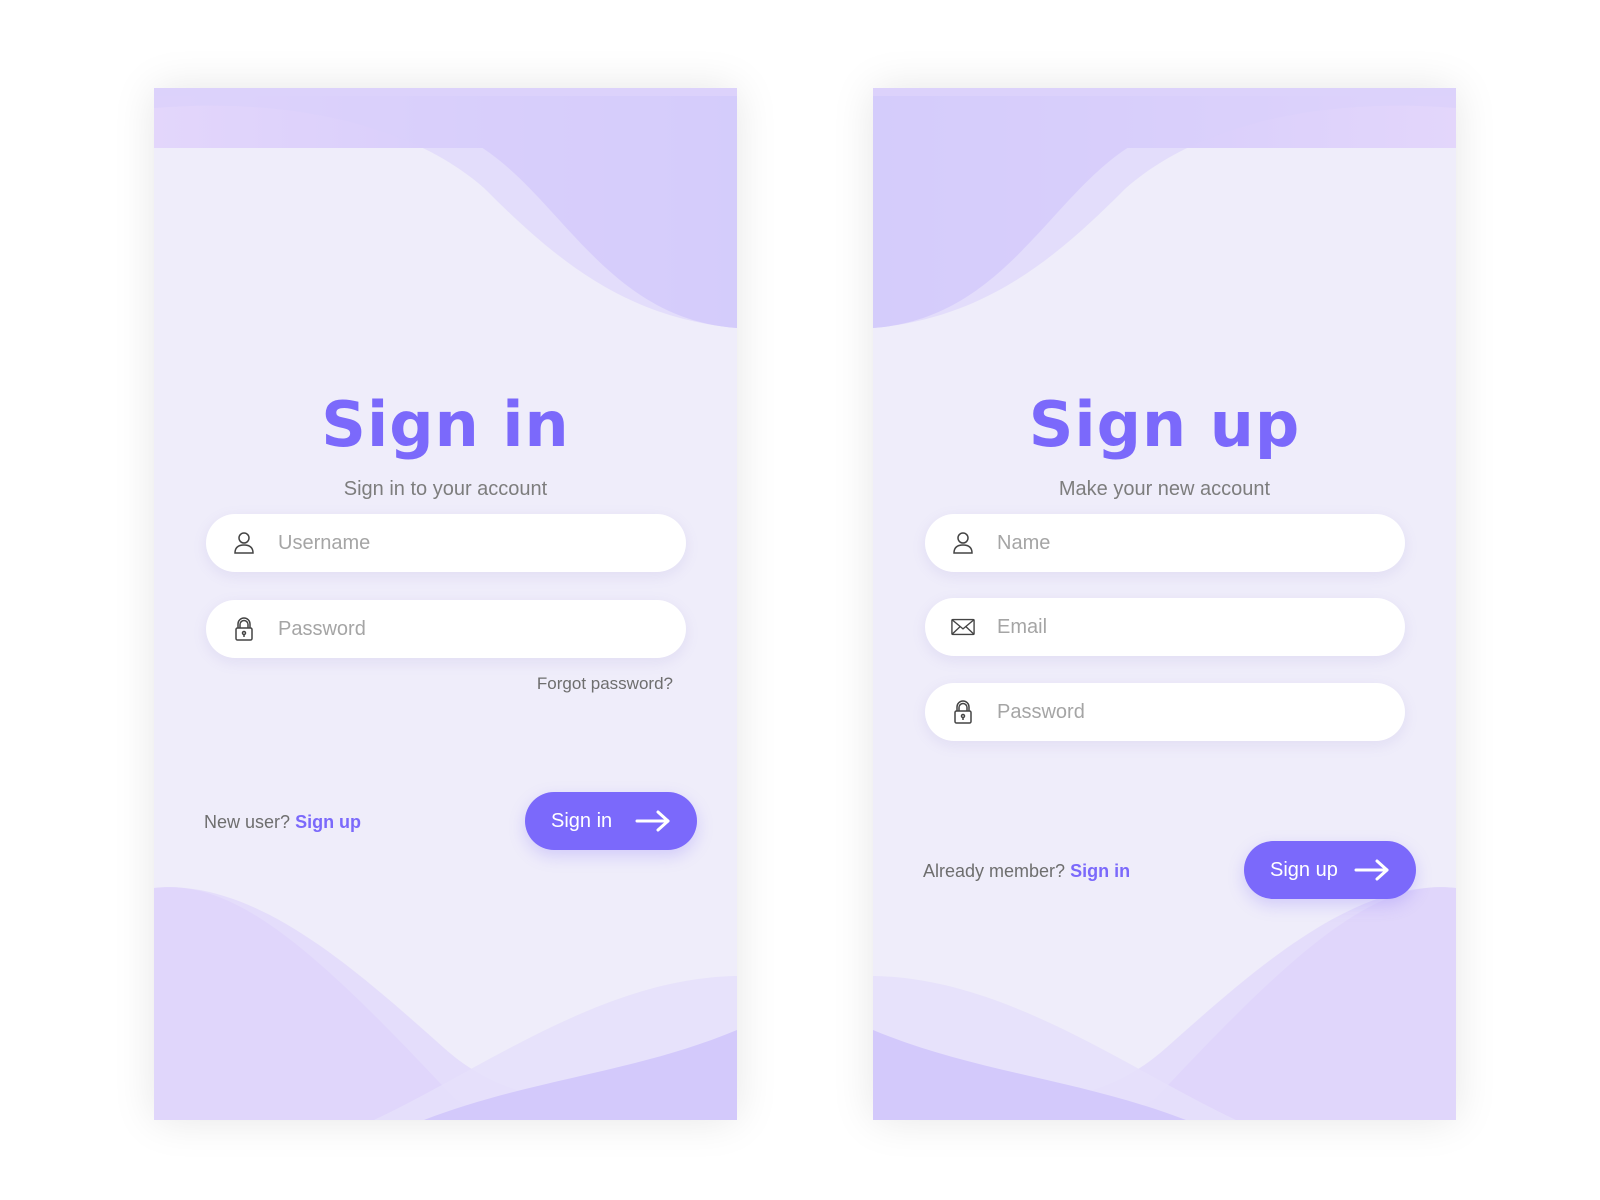 The width and height of the screenshot is (1600, 1200). I want to click on name-input, so click(1187, 543).